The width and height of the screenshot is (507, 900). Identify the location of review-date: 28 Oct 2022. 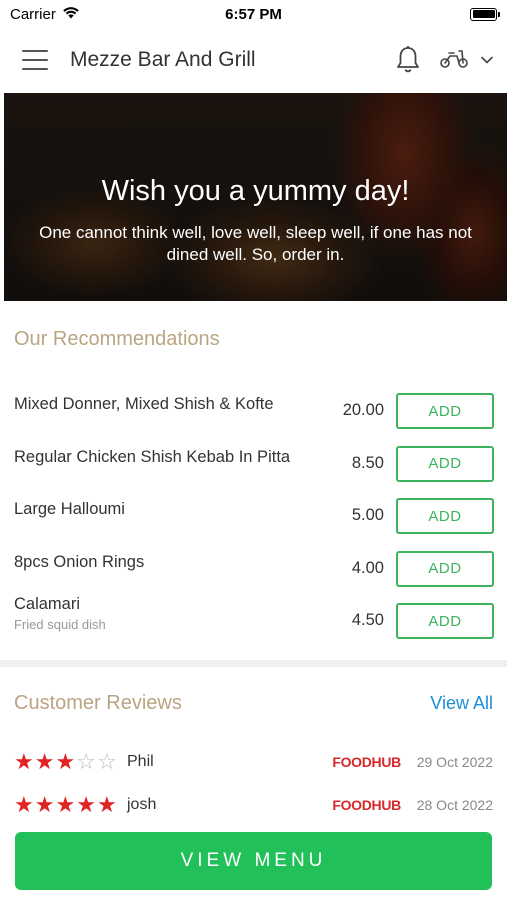
(454, 805).